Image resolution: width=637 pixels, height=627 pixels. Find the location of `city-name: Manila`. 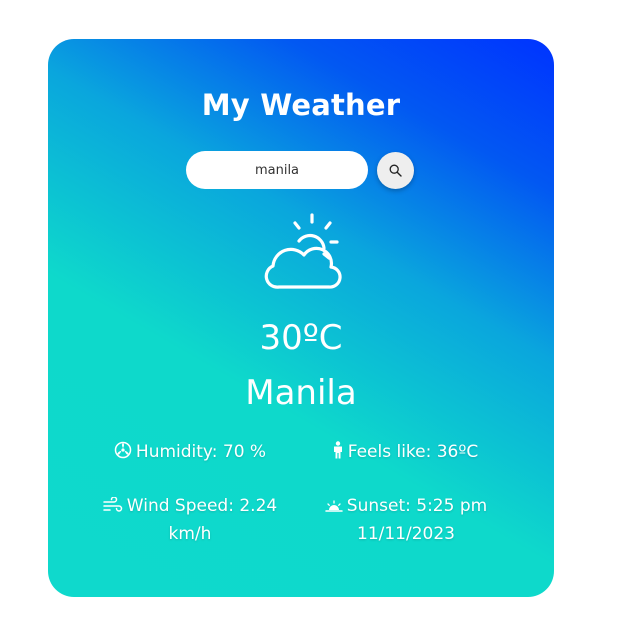

city-name: Manila is located at coordinates (301, 393).